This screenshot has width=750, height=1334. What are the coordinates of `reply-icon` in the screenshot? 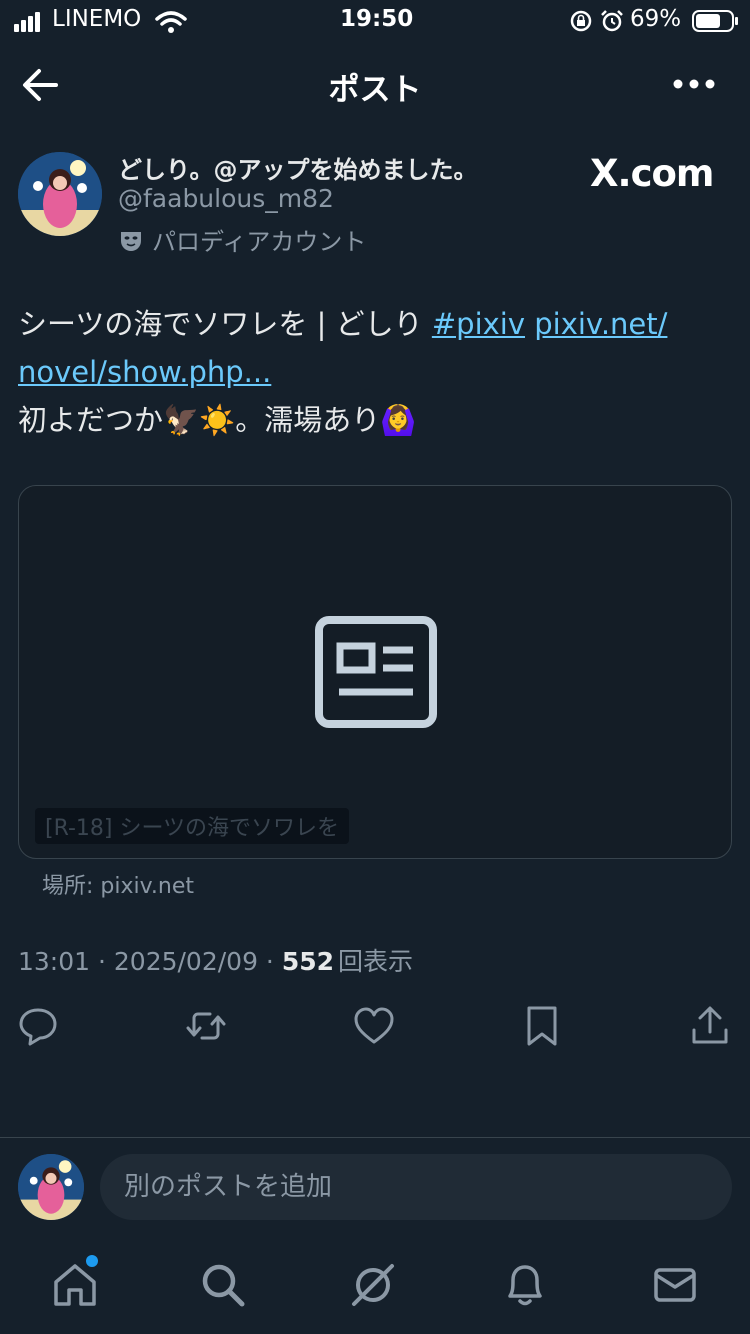 It's located at (38, 1026).